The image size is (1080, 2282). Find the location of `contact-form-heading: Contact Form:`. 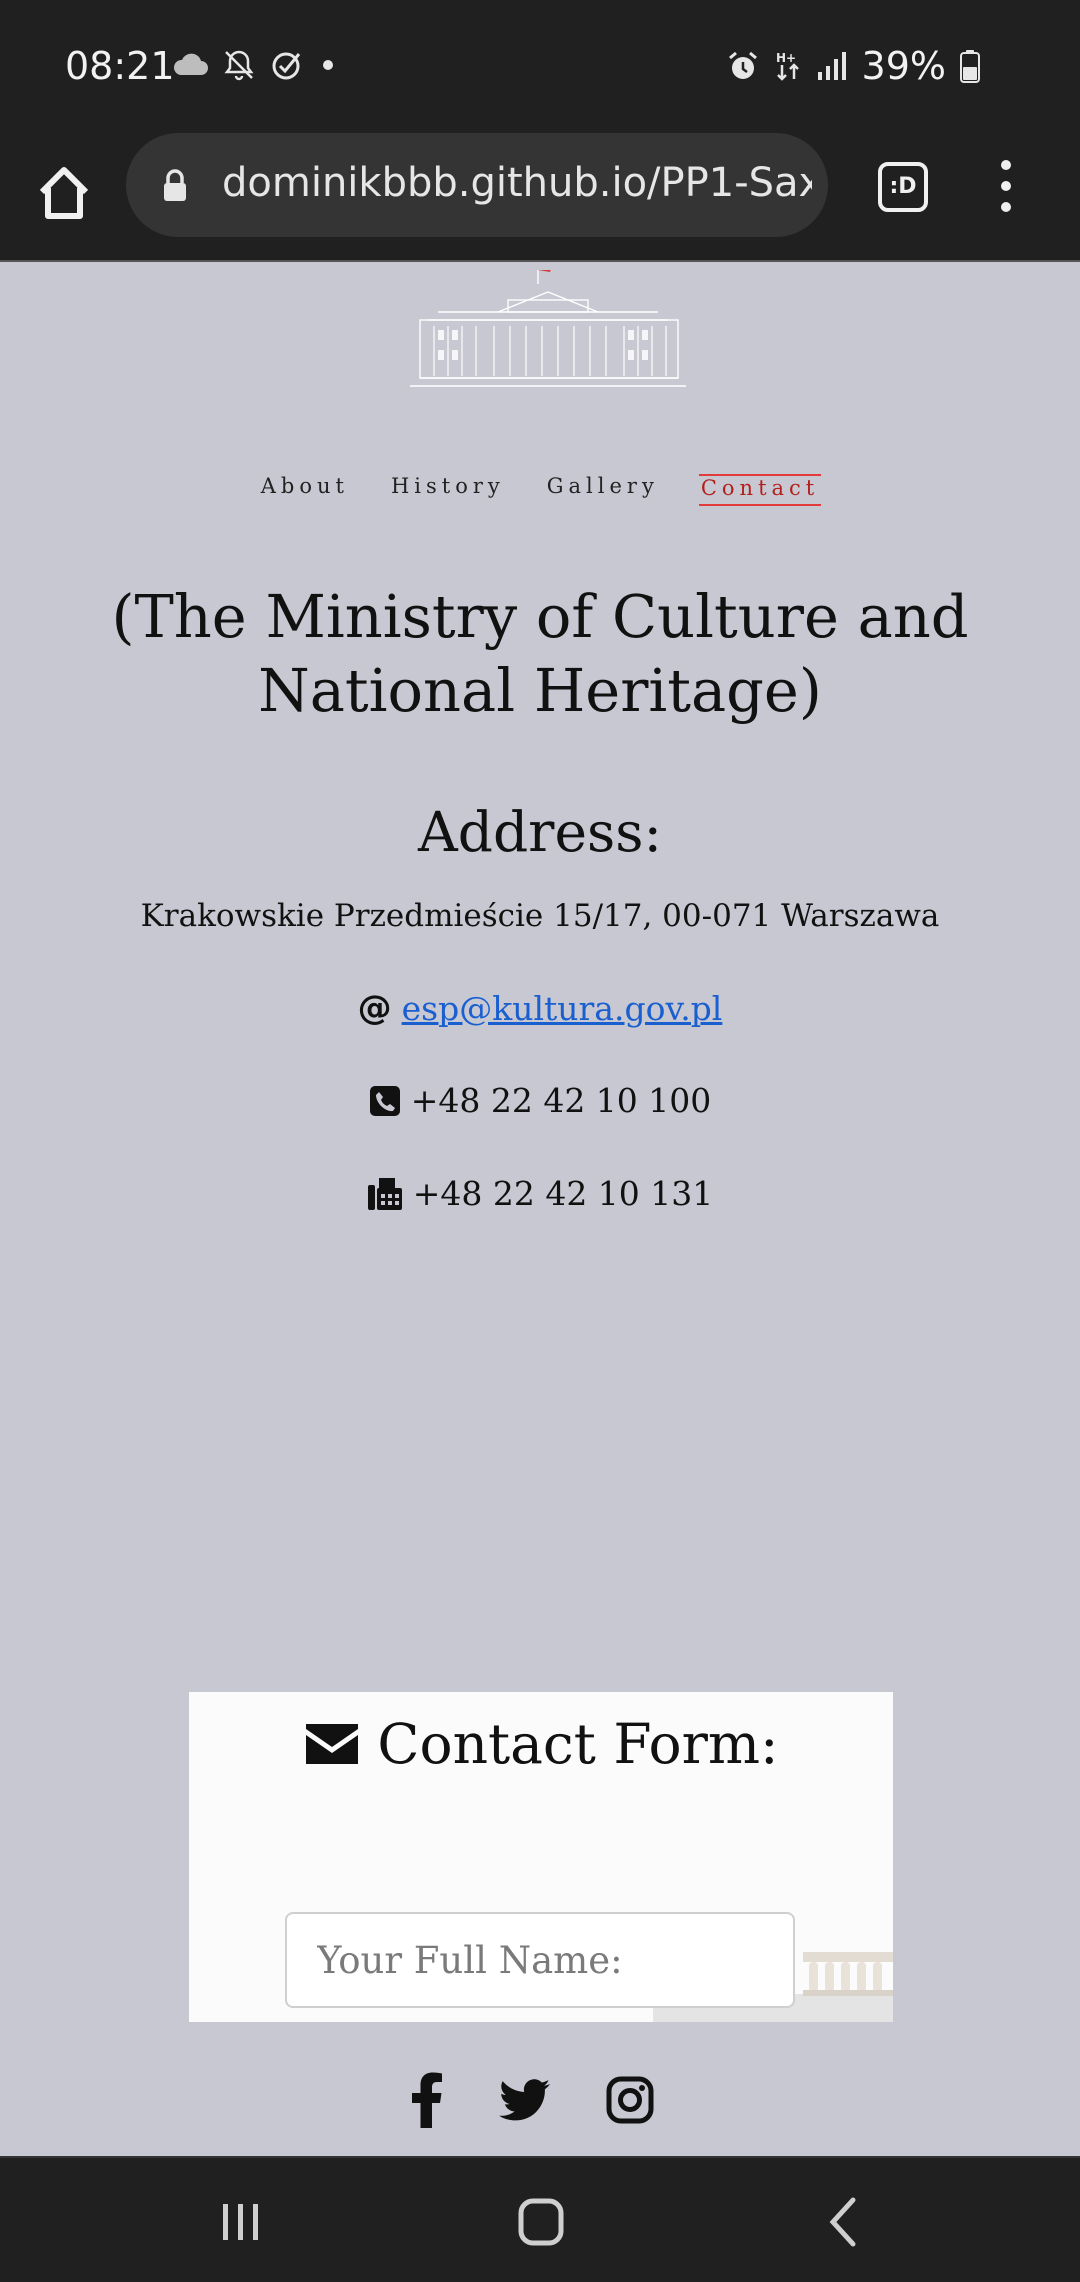

contact-form-heading: Contact Form: is located at coordinates (541, 1744).